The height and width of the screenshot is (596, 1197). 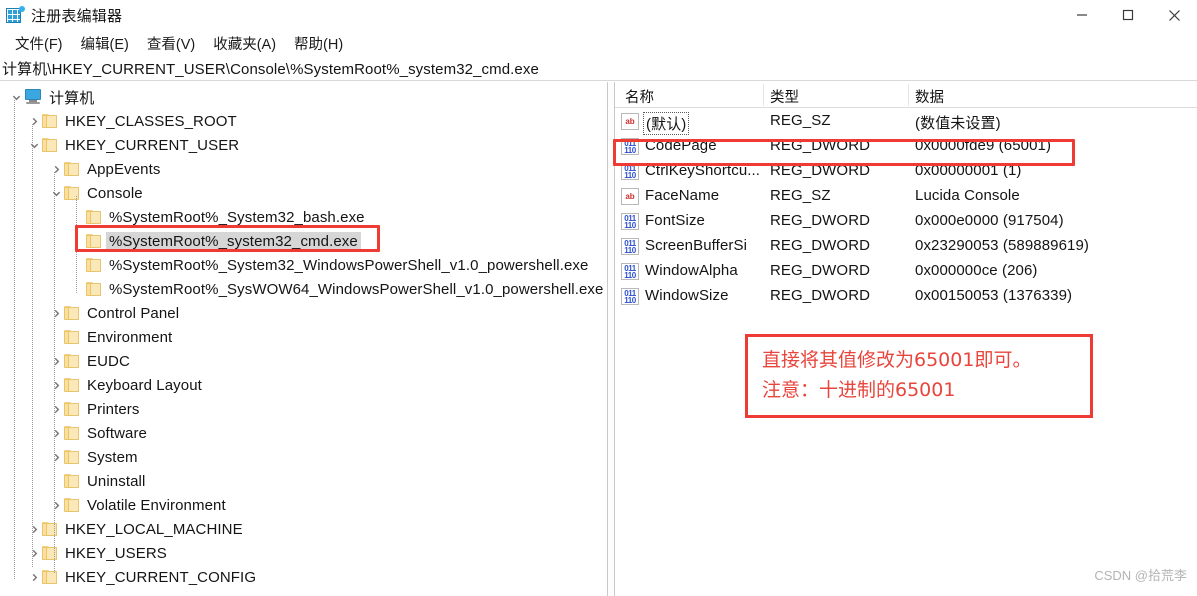 What do you see at coordinates (682, 195) in the screenshot?
I see `value-name: FaceName` at bounding box center [682, 195].